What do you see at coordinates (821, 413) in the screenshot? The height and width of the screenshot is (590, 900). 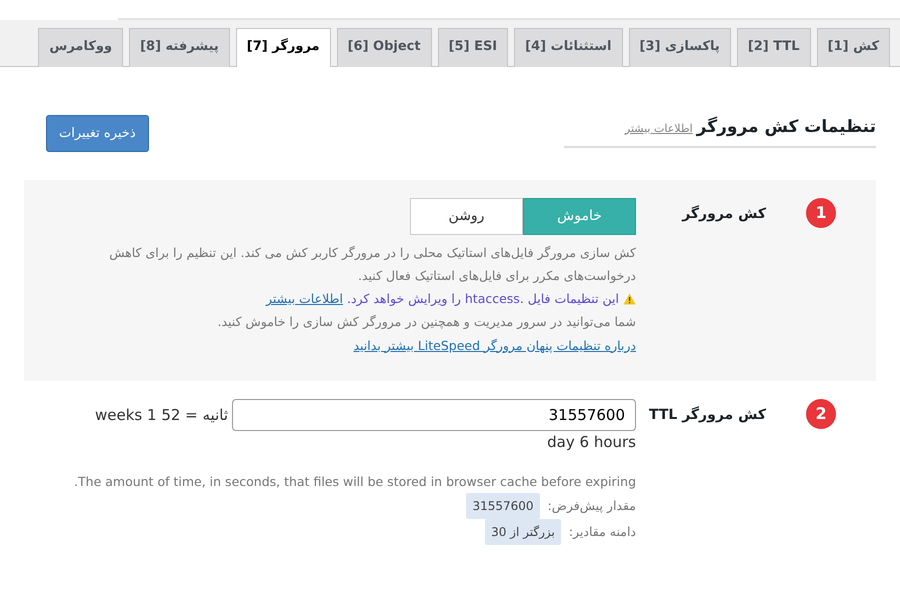 I see `number-badge: 2` at bounding box center [821, 413].